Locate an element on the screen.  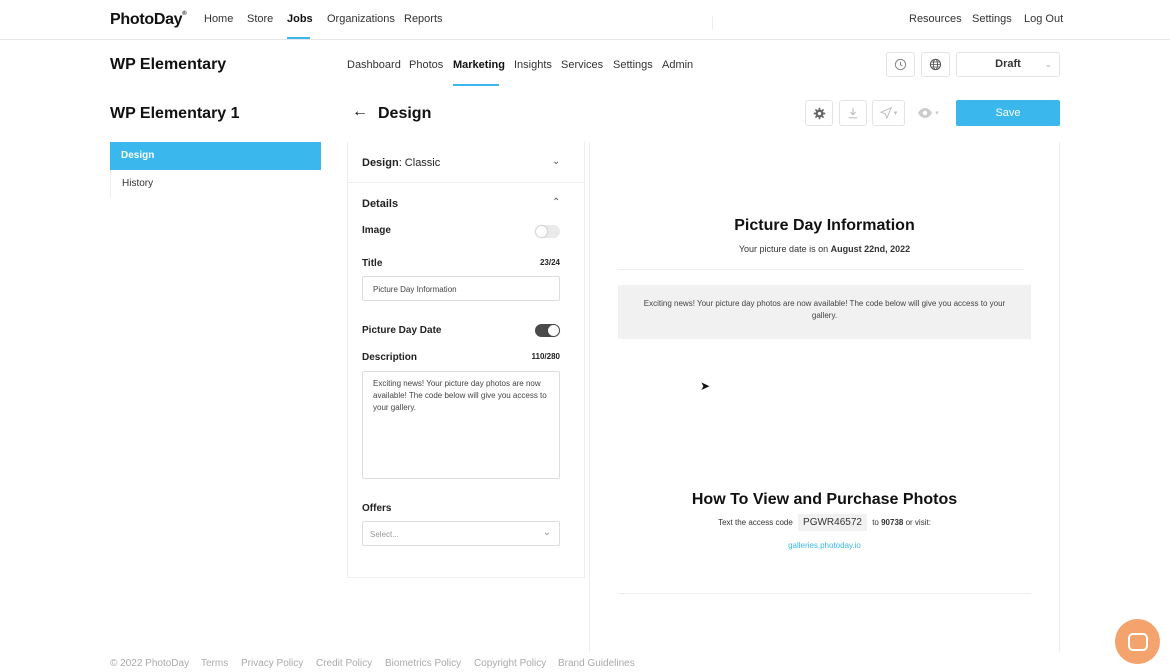
download-icon is located at coordinates (853, 113).